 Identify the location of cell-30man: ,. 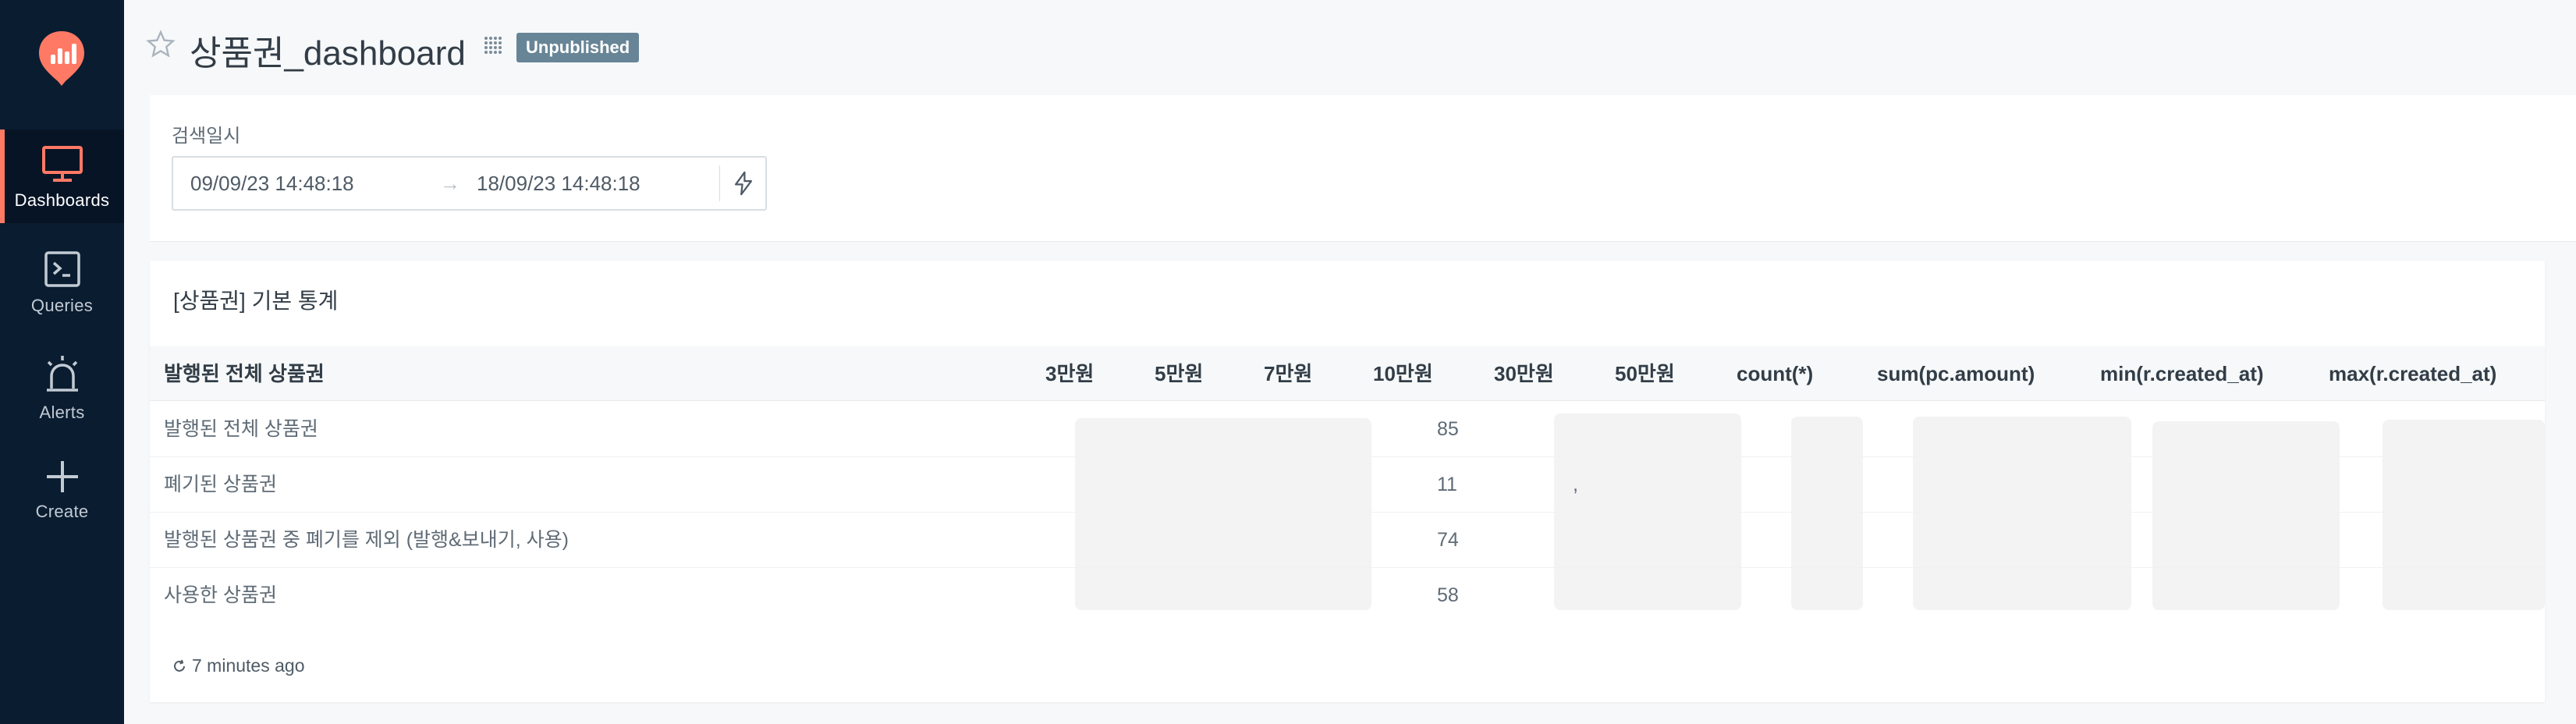
(1575, 484).